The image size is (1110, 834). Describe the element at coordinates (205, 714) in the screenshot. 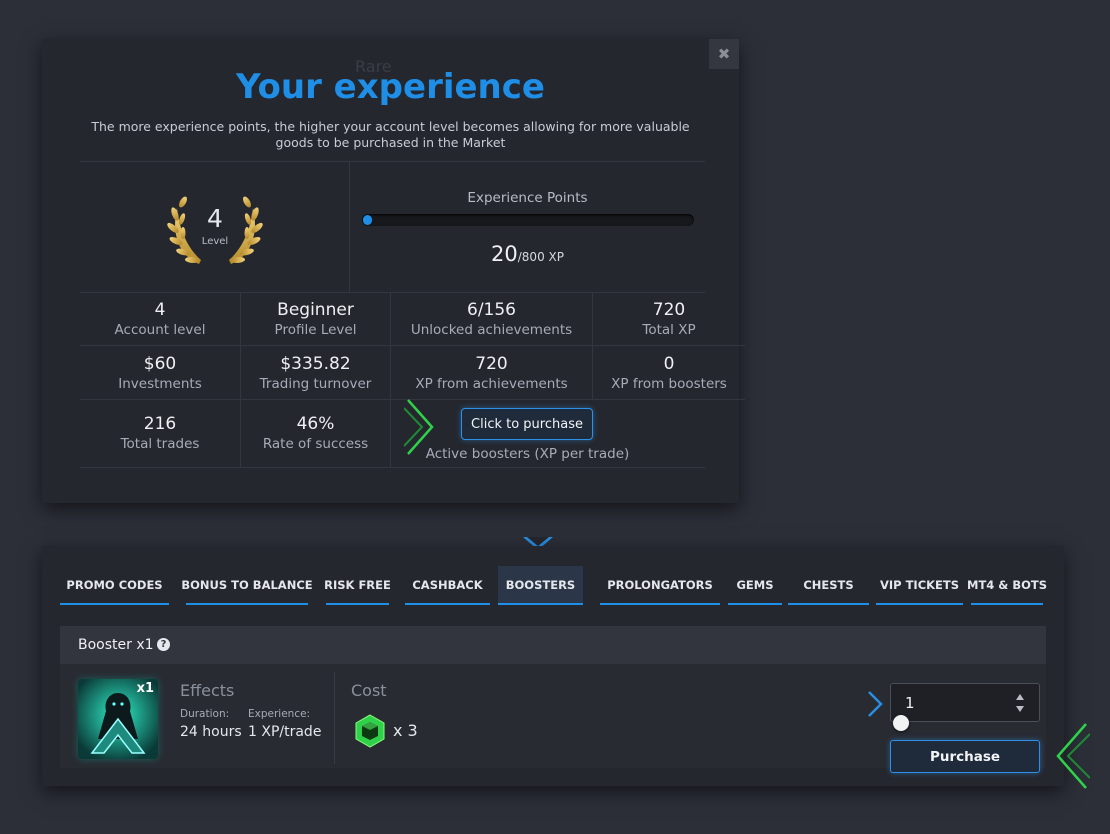

I see `duration-label: Duration:` at that location.